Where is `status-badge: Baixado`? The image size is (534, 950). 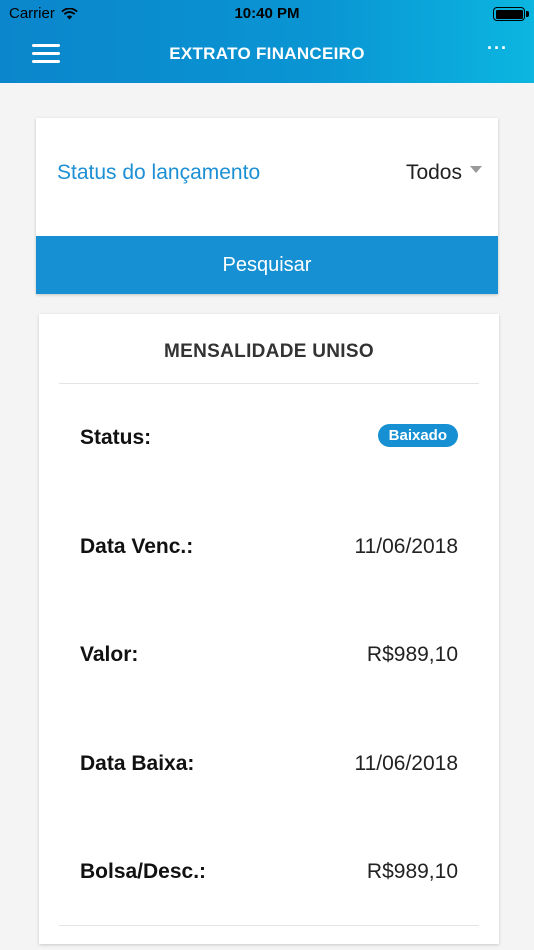 status-badge: Baixado is located at coordinates (417, 435).